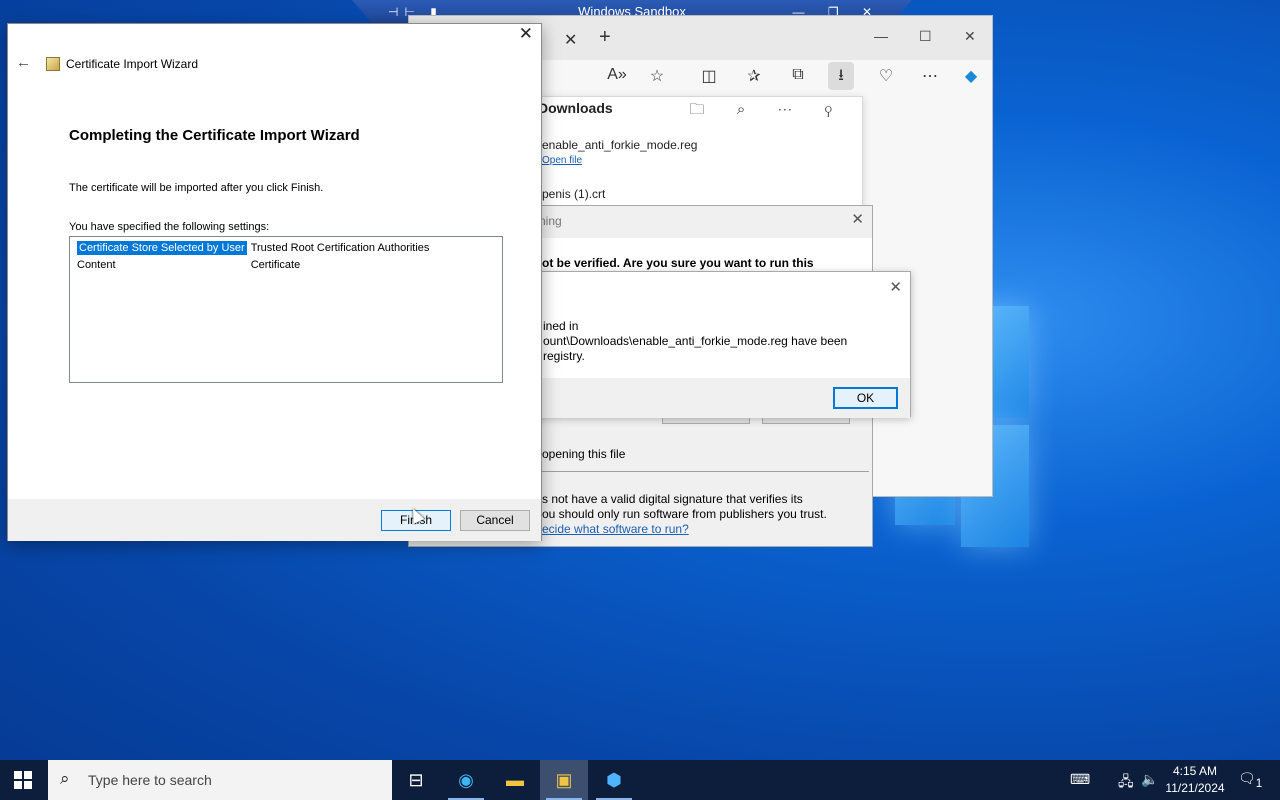 The image size is (1280, 800). Describe the element at coordinates (564, 356) in the screenshot. I see `registry-message-line3: registry.` at that location.